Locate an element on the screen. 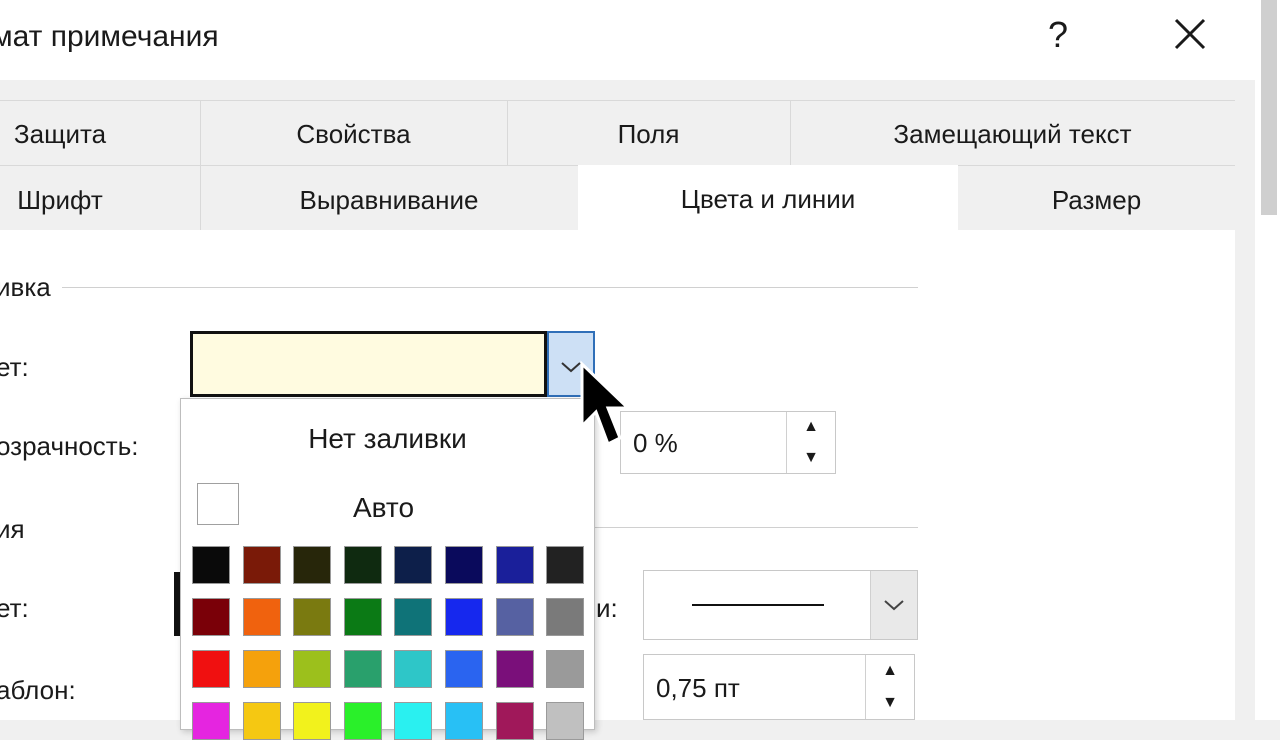 This screenshot has height=740, width=1280. line-style-dropdown-button is located at coordinates (893, 605).